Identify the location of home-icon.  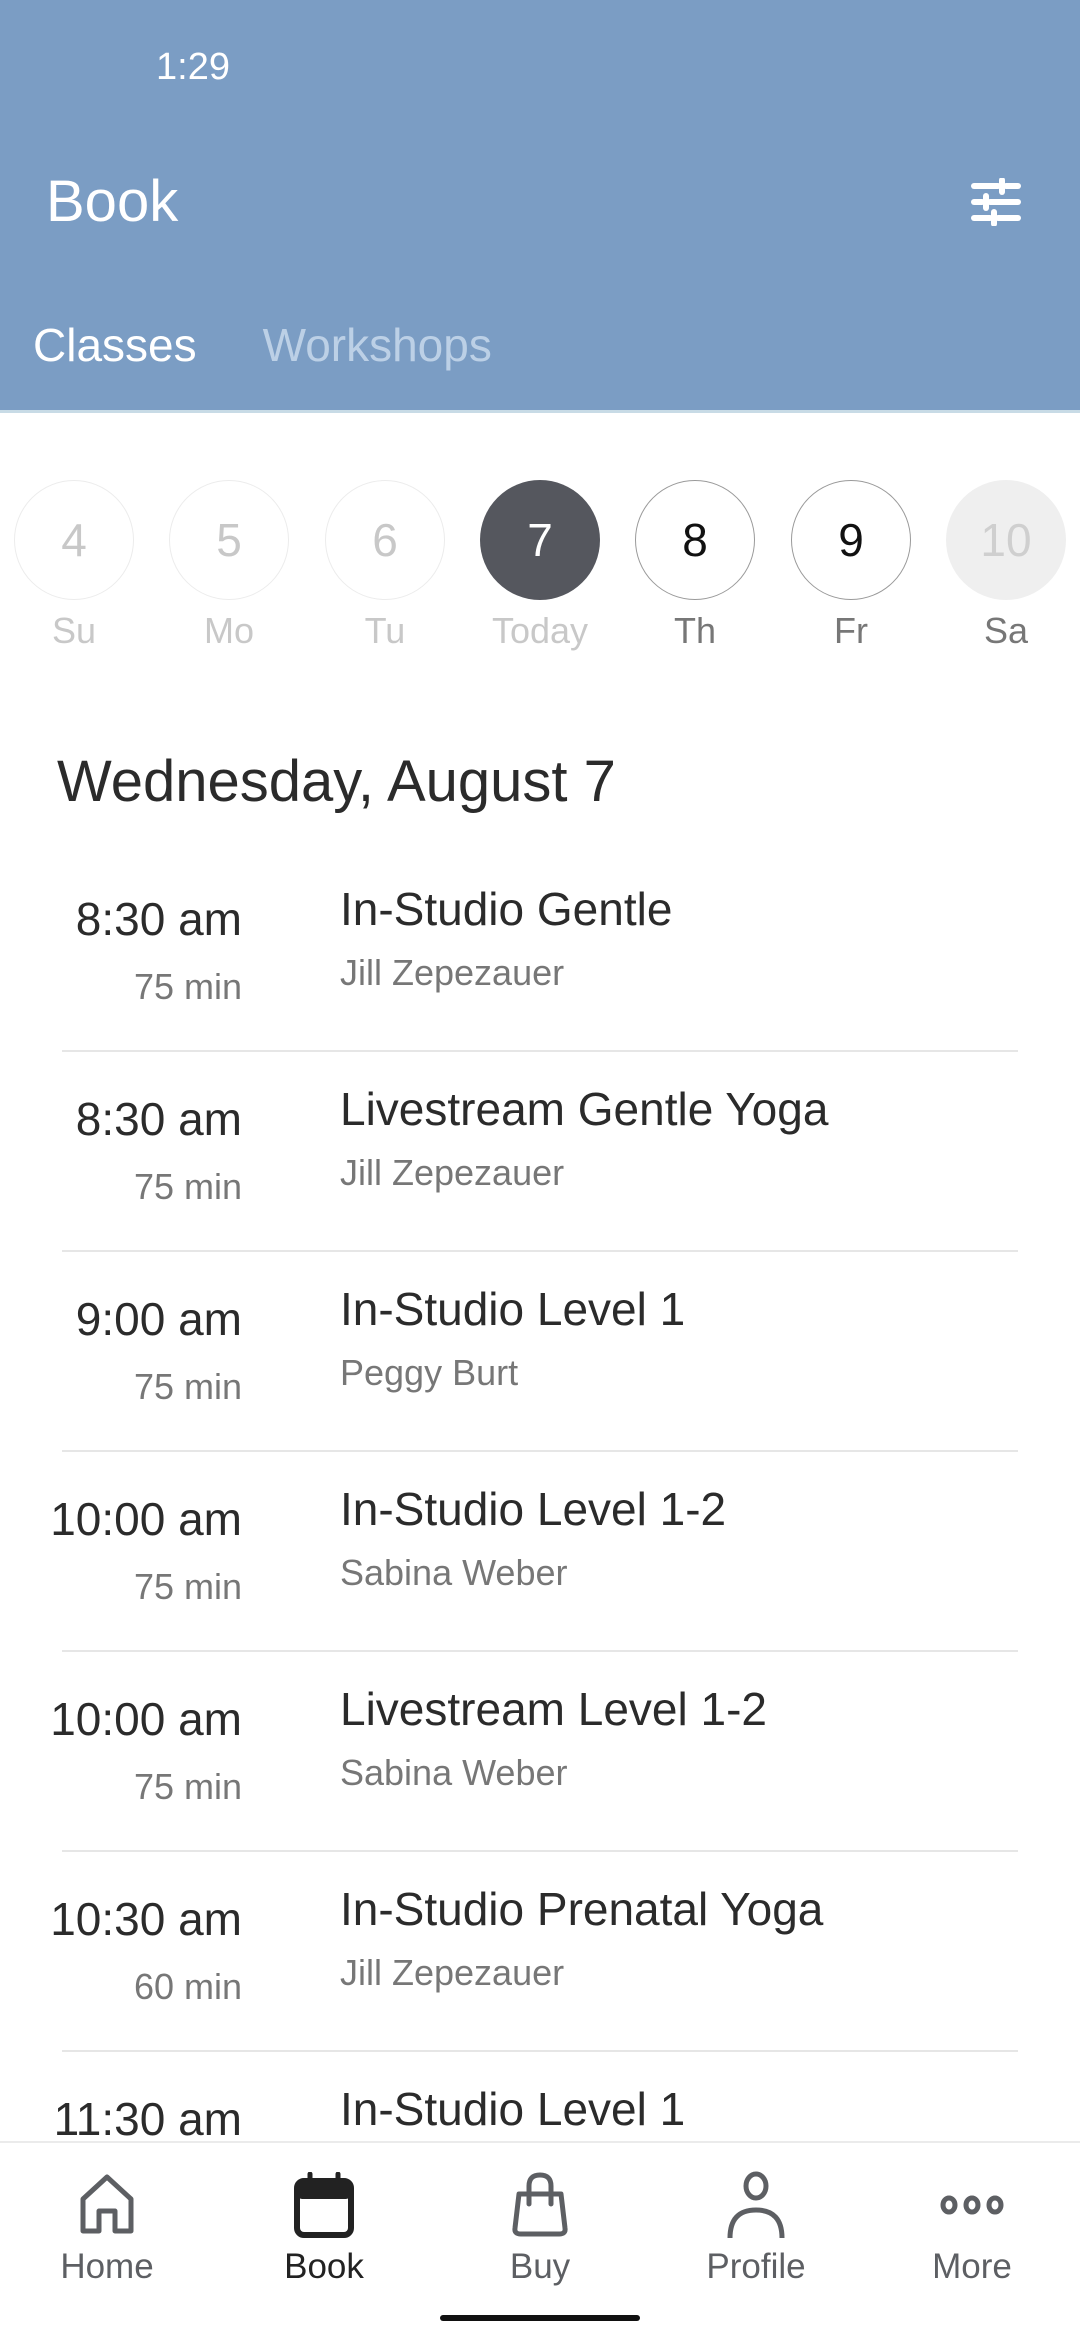
(107, 2204).